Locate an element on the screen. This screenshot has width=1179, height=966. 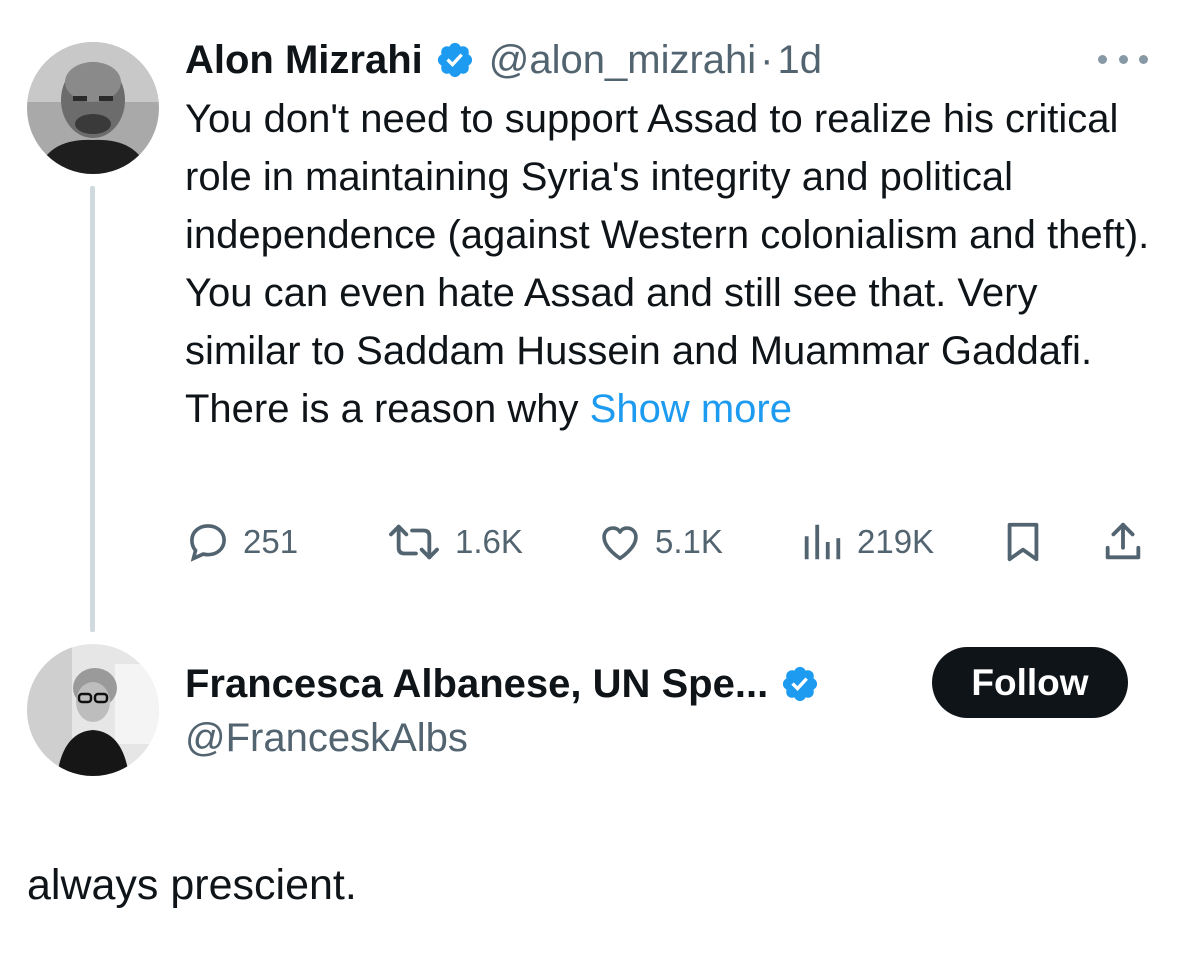
tweet-actions: 251 1.6K 5.1K 219K is located at coordinates (667, 542).